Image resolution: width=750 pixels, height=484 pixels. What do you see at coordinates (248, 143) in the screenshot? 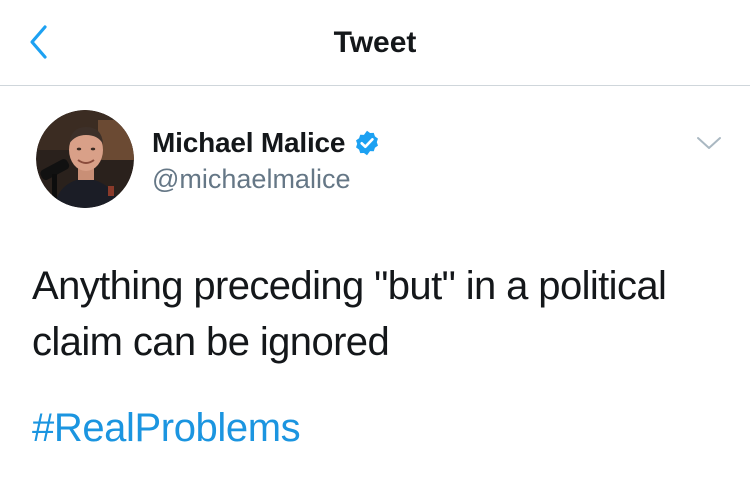
I see `author-display-name: Michael Malice` at bounding box center [248, 143].